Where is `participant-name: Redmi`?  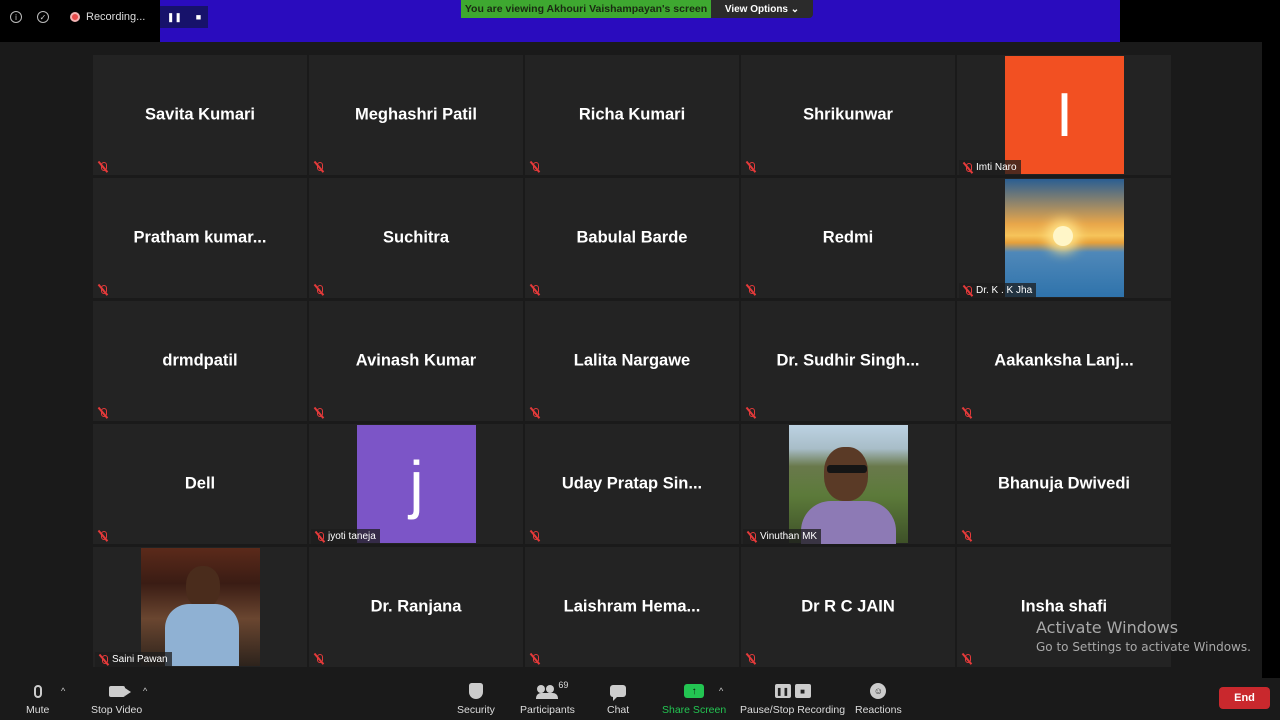 participant-name: Redmi is located at coordinates (848, 237).